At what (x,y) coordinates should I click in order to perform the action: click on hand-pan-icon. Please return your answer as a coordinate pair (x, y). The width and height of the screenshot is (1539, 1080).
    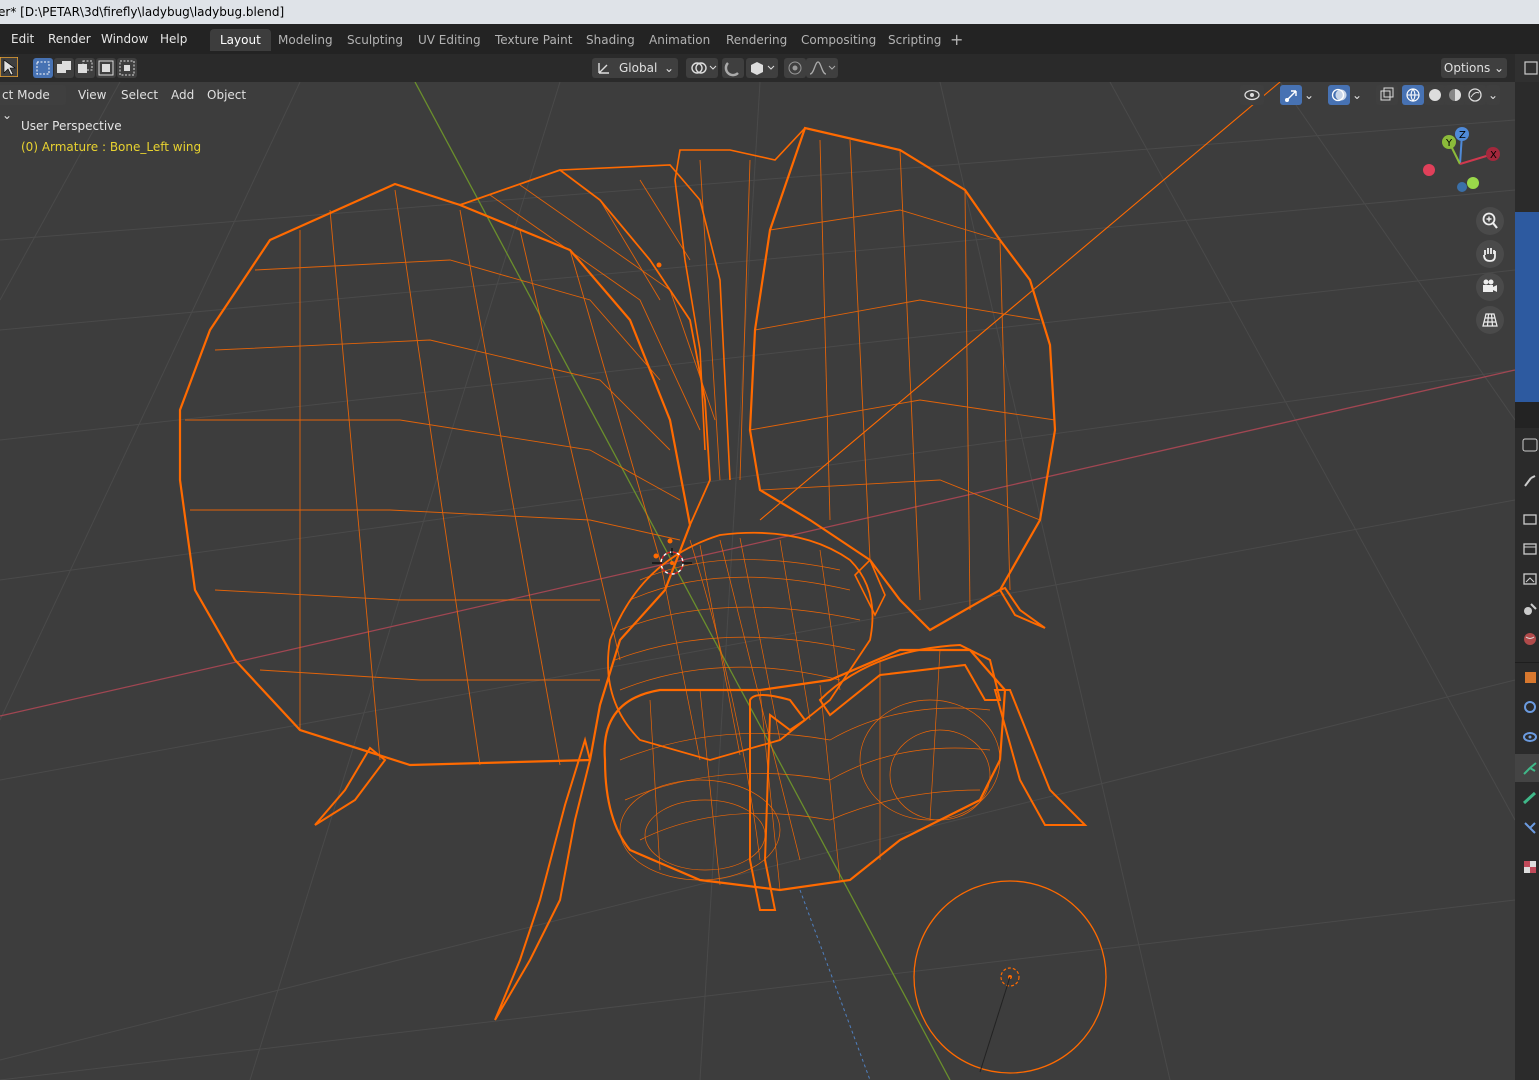
    Looking at the image, I should click on (1490, 254).